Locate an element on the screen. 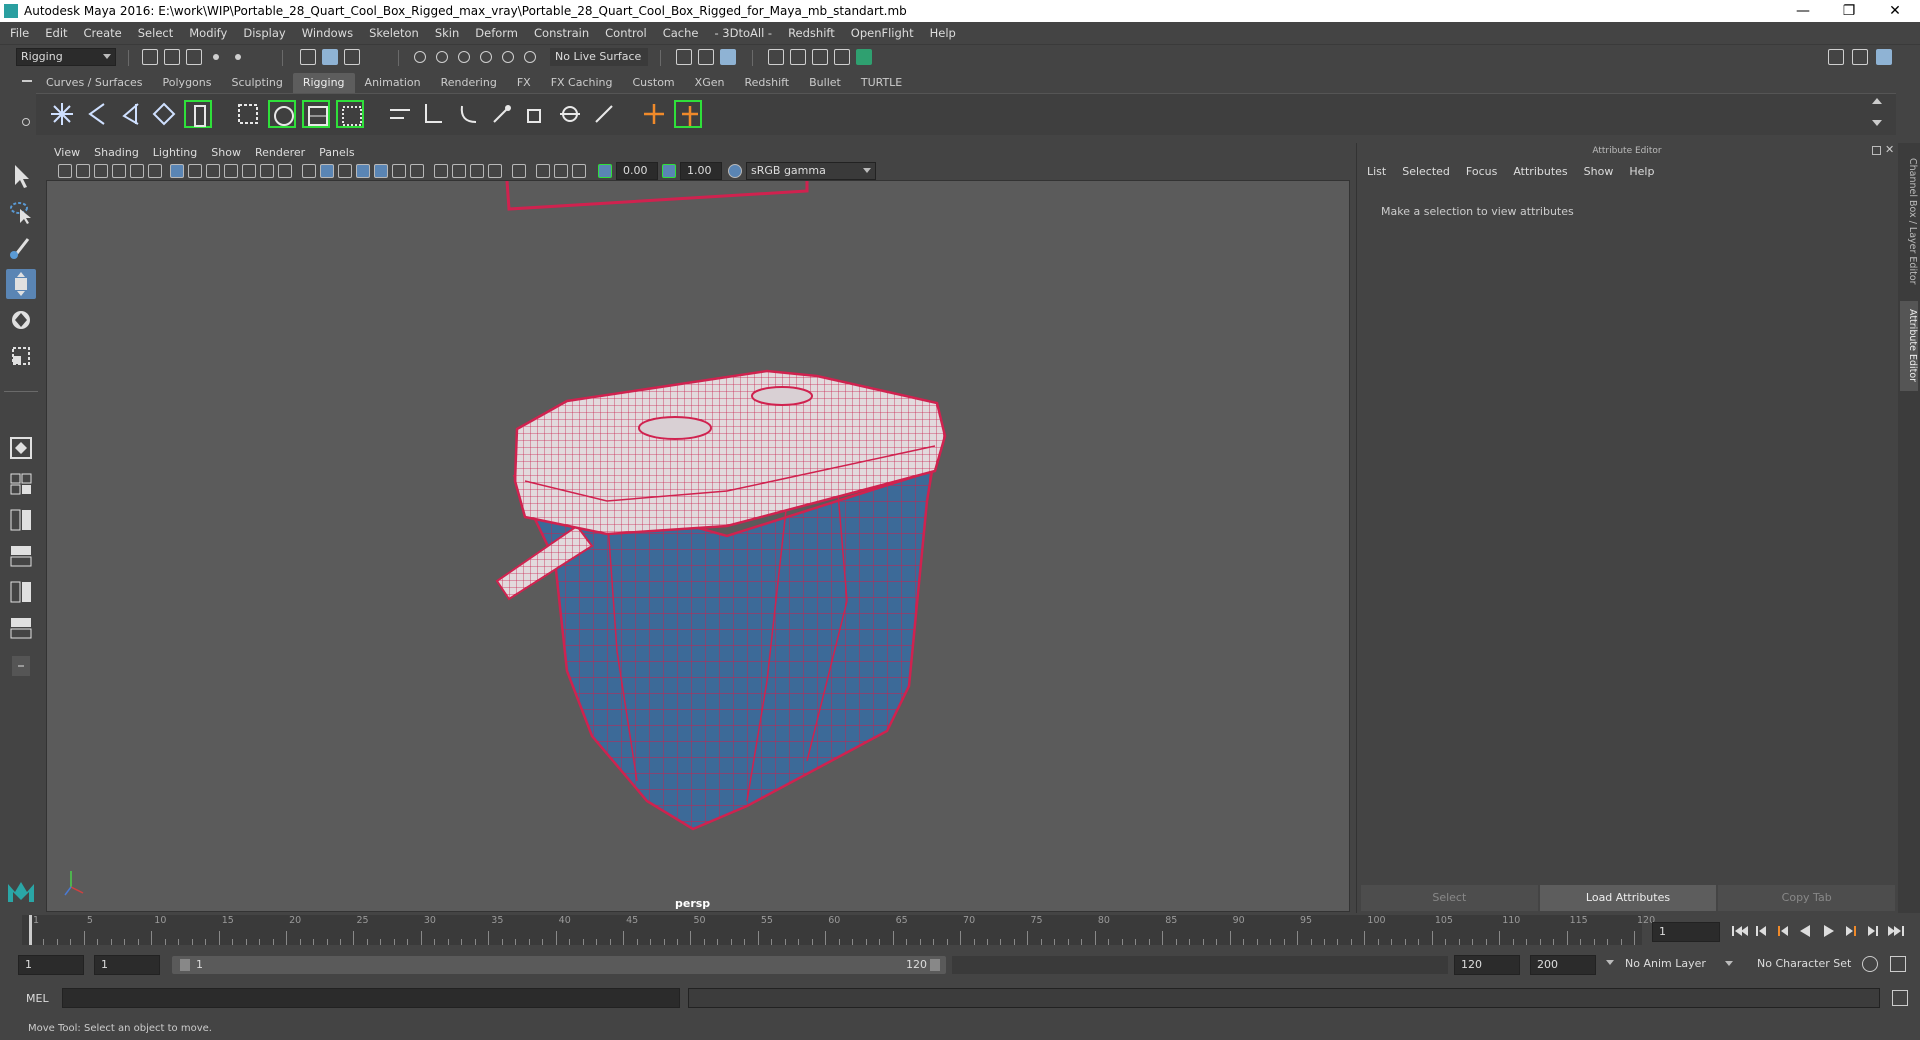 This screenshot has width=1920, height=1040. menu-redshift: Redshift is located at coordinates (811, 33).